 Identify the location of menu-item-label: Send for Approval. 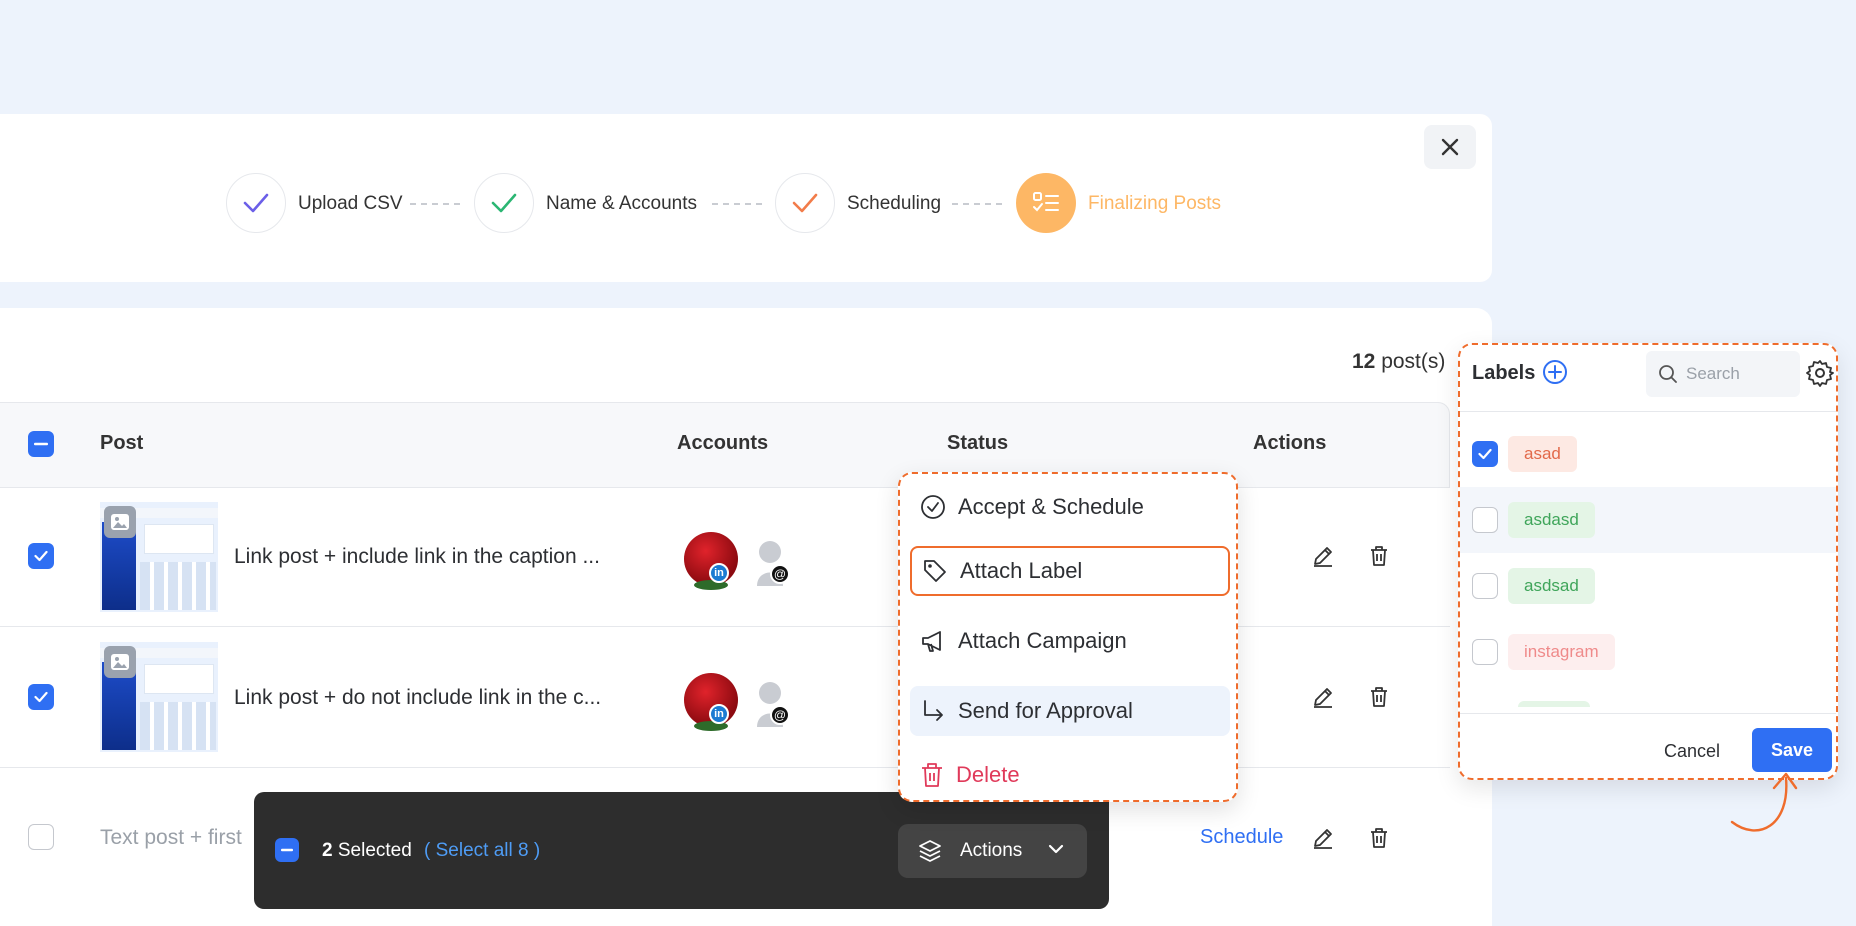
(1045, 710).